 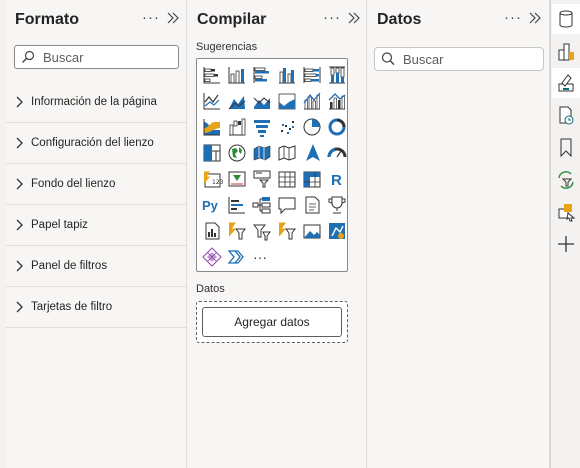 I want to click on format-more-options-button: ···, so click(x=151, y=17).